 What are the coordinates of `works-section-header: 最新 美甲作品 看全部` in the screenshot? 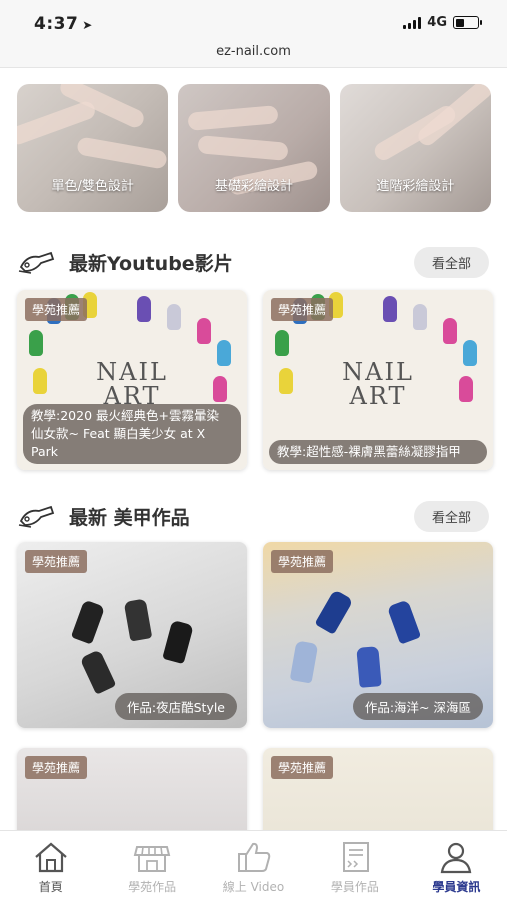 It's located at (253, 516).